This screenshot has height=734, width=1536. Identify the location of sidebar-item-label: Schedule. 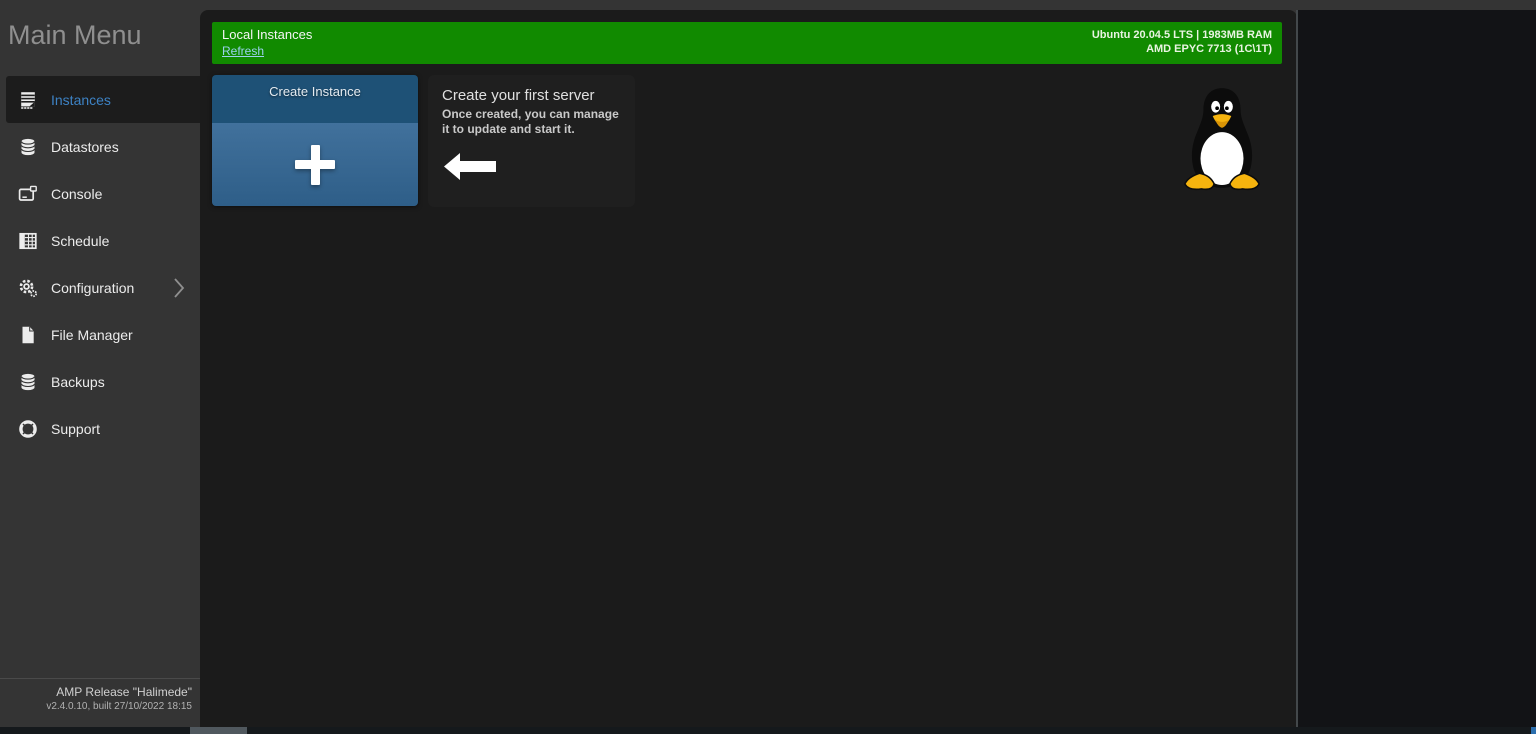
(80, 240).